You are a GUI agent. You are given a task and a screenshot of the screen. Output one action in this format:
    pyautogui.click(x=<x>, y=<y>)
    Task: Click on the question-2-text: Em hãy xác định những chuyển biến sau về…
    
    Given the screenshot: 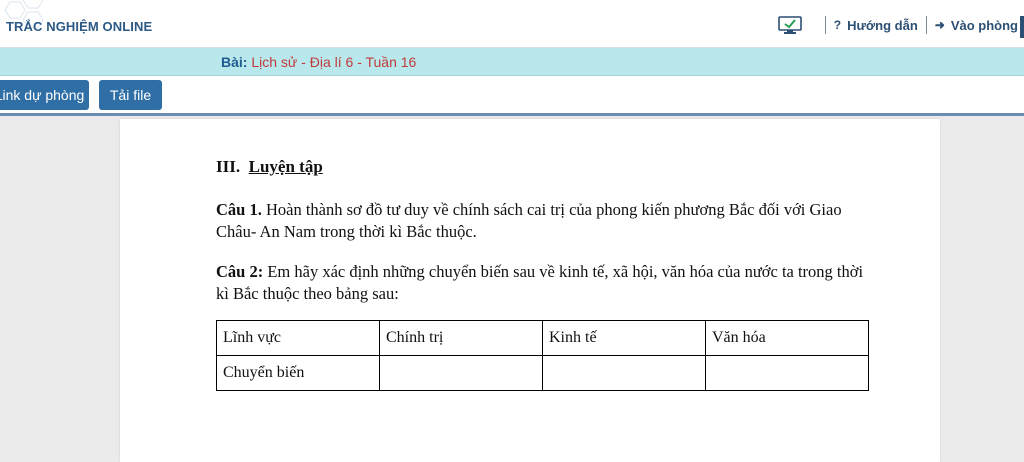 What is the action you would take?
    pyautogui.click(x=540, y=282)
    